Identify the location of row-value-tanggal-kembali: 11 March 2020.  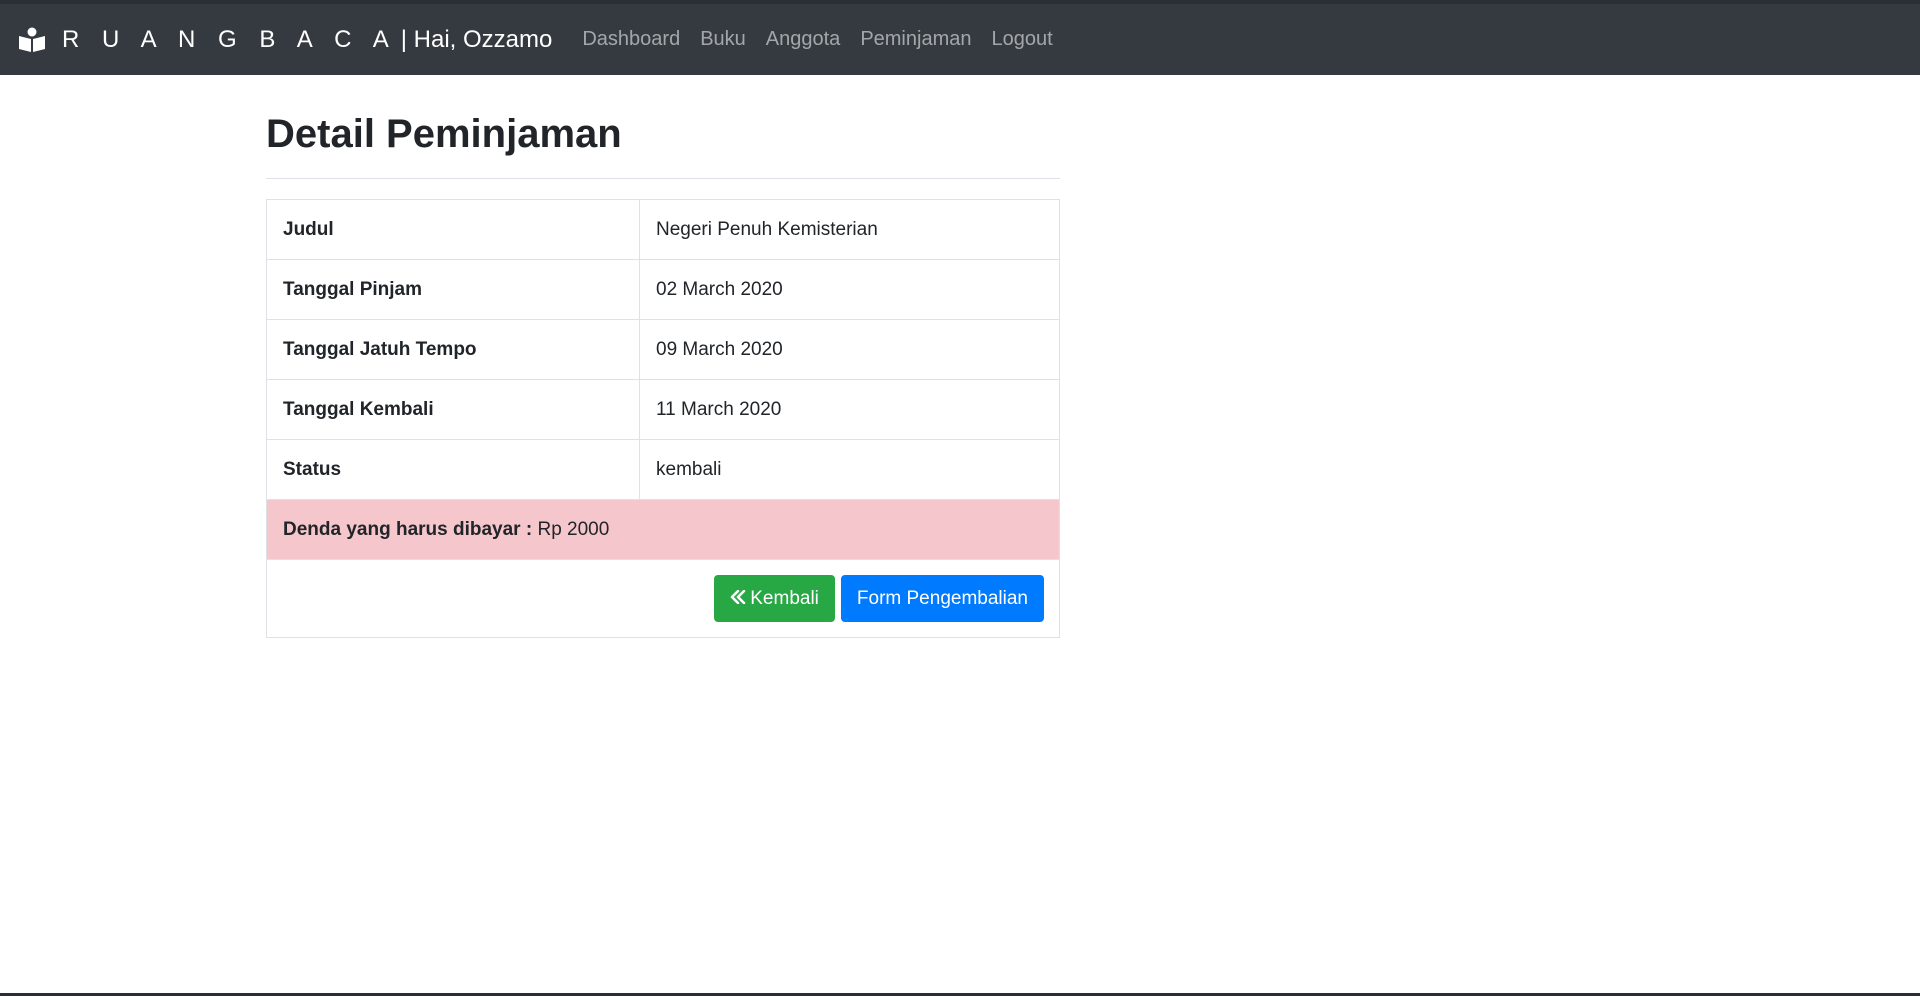
(849, 409).